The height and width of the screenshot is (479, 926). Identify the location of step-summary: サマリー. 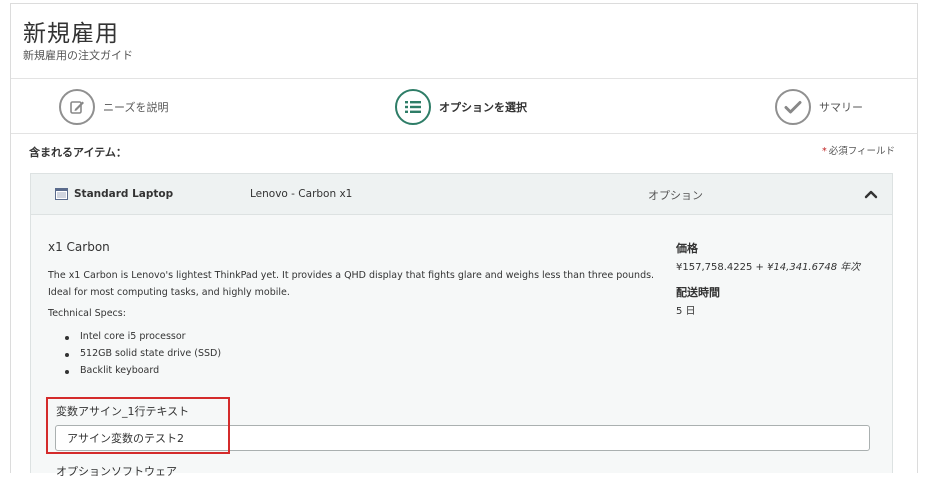
(819, 107).